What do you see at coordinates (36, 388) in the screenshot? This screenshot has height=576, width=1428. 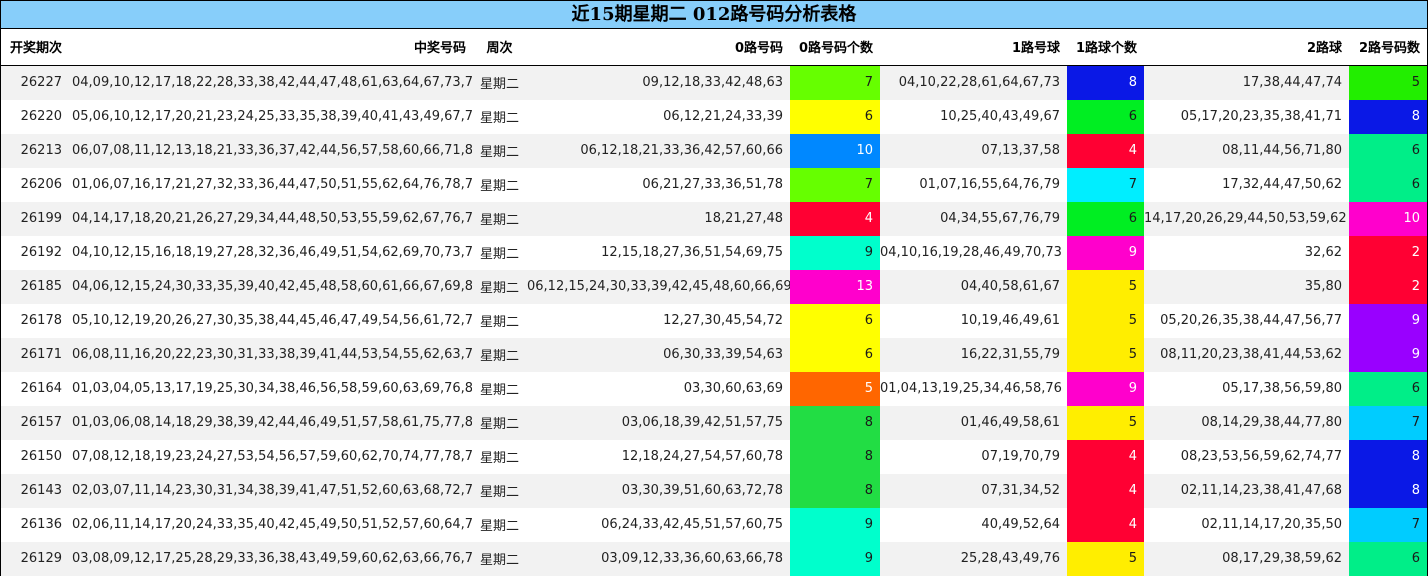 I see `cell-issue: 26164` at bounding box center [36, 388].